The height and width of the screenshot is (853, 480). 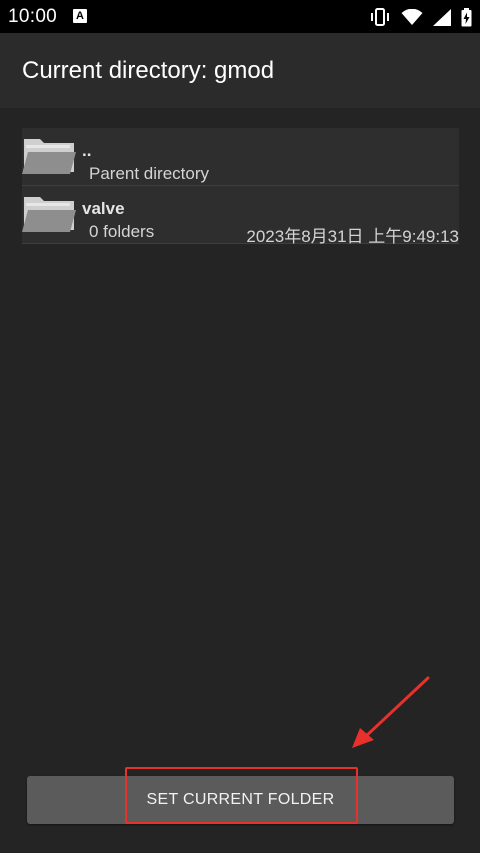 I want to click on status-icons, so click(x=420, y=17).